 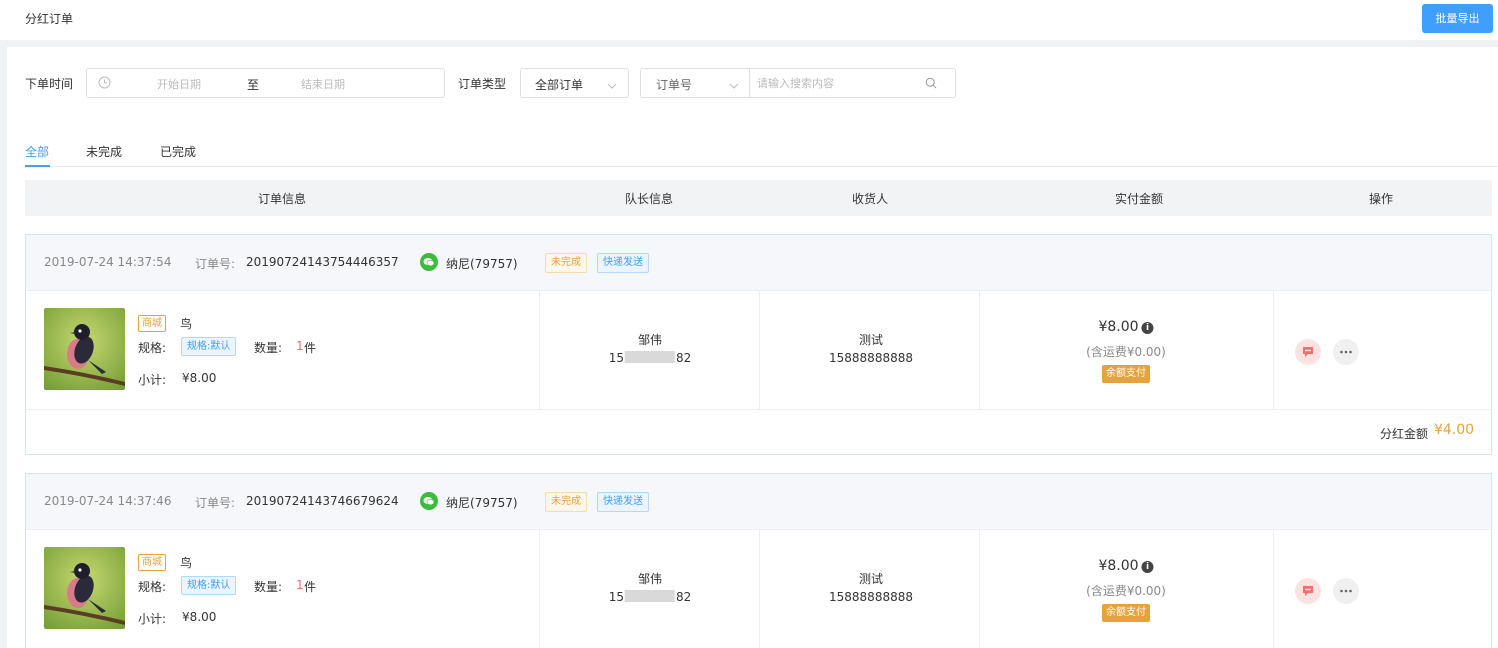 I want to click on tab-divider, so click(x=761, y=166).